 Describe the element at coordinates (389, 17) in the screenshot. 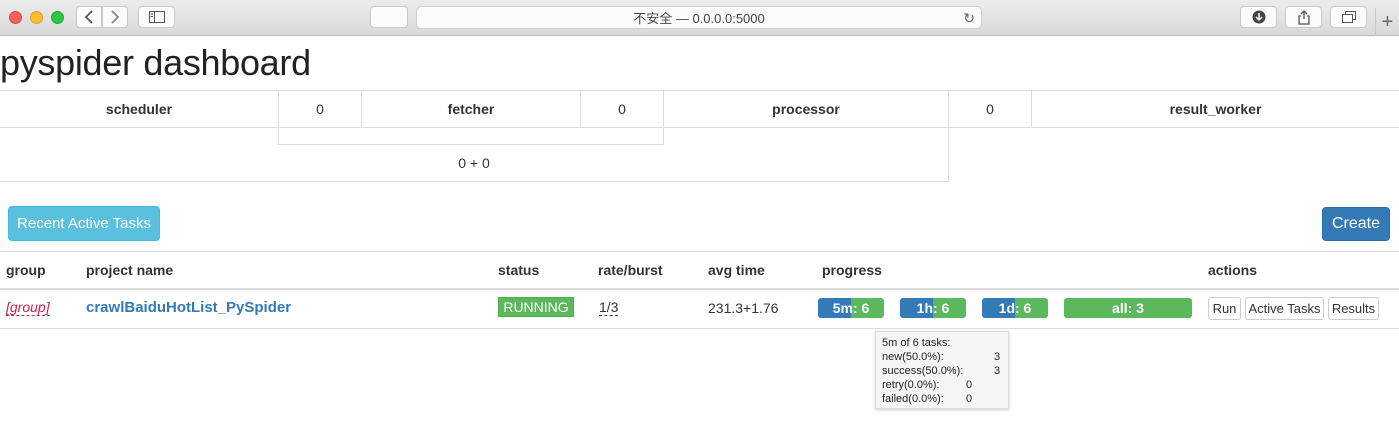

I see `tab-spacer-button` at that location.